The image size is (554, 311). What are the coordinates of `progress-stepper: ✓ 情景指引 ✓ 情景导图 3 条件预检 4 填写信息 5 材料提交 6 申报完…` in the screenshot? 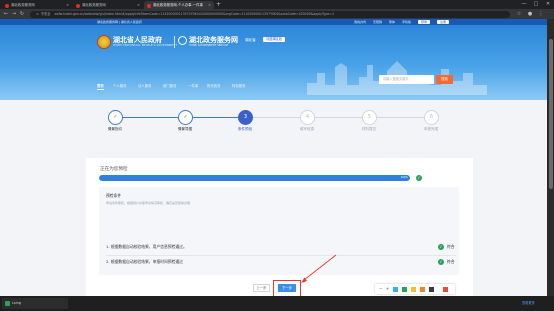 It's located at (273, 121).